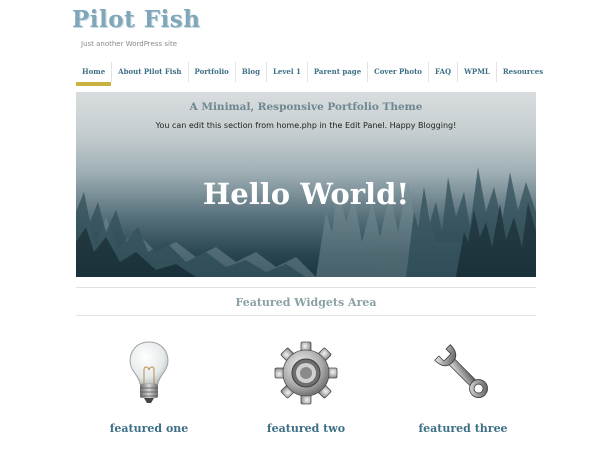 This screenshot has height=450, width=600. What do you see at coordinates (149, 372) in the screenshot?
I see `light-bulb-icon` at bounding box center [149, 372].